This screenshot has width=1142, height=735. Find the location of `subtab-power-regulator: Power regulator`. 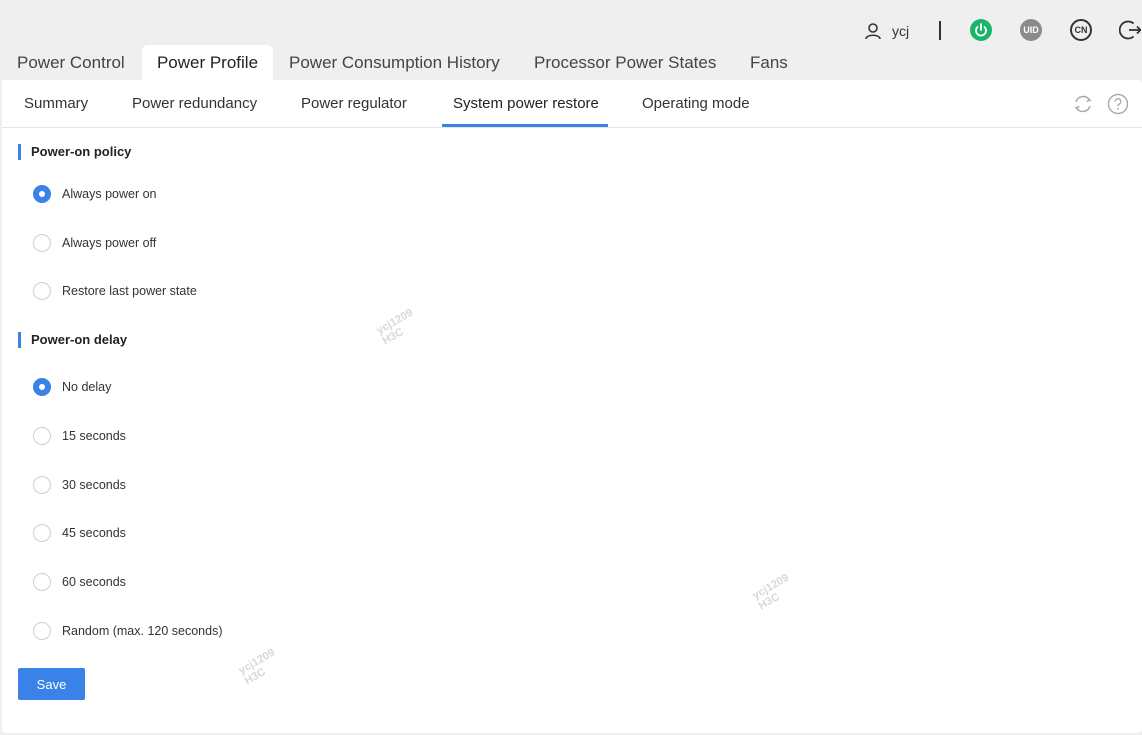

subtab-power-regulator: Power regulator is located at coordinates (354, 104).